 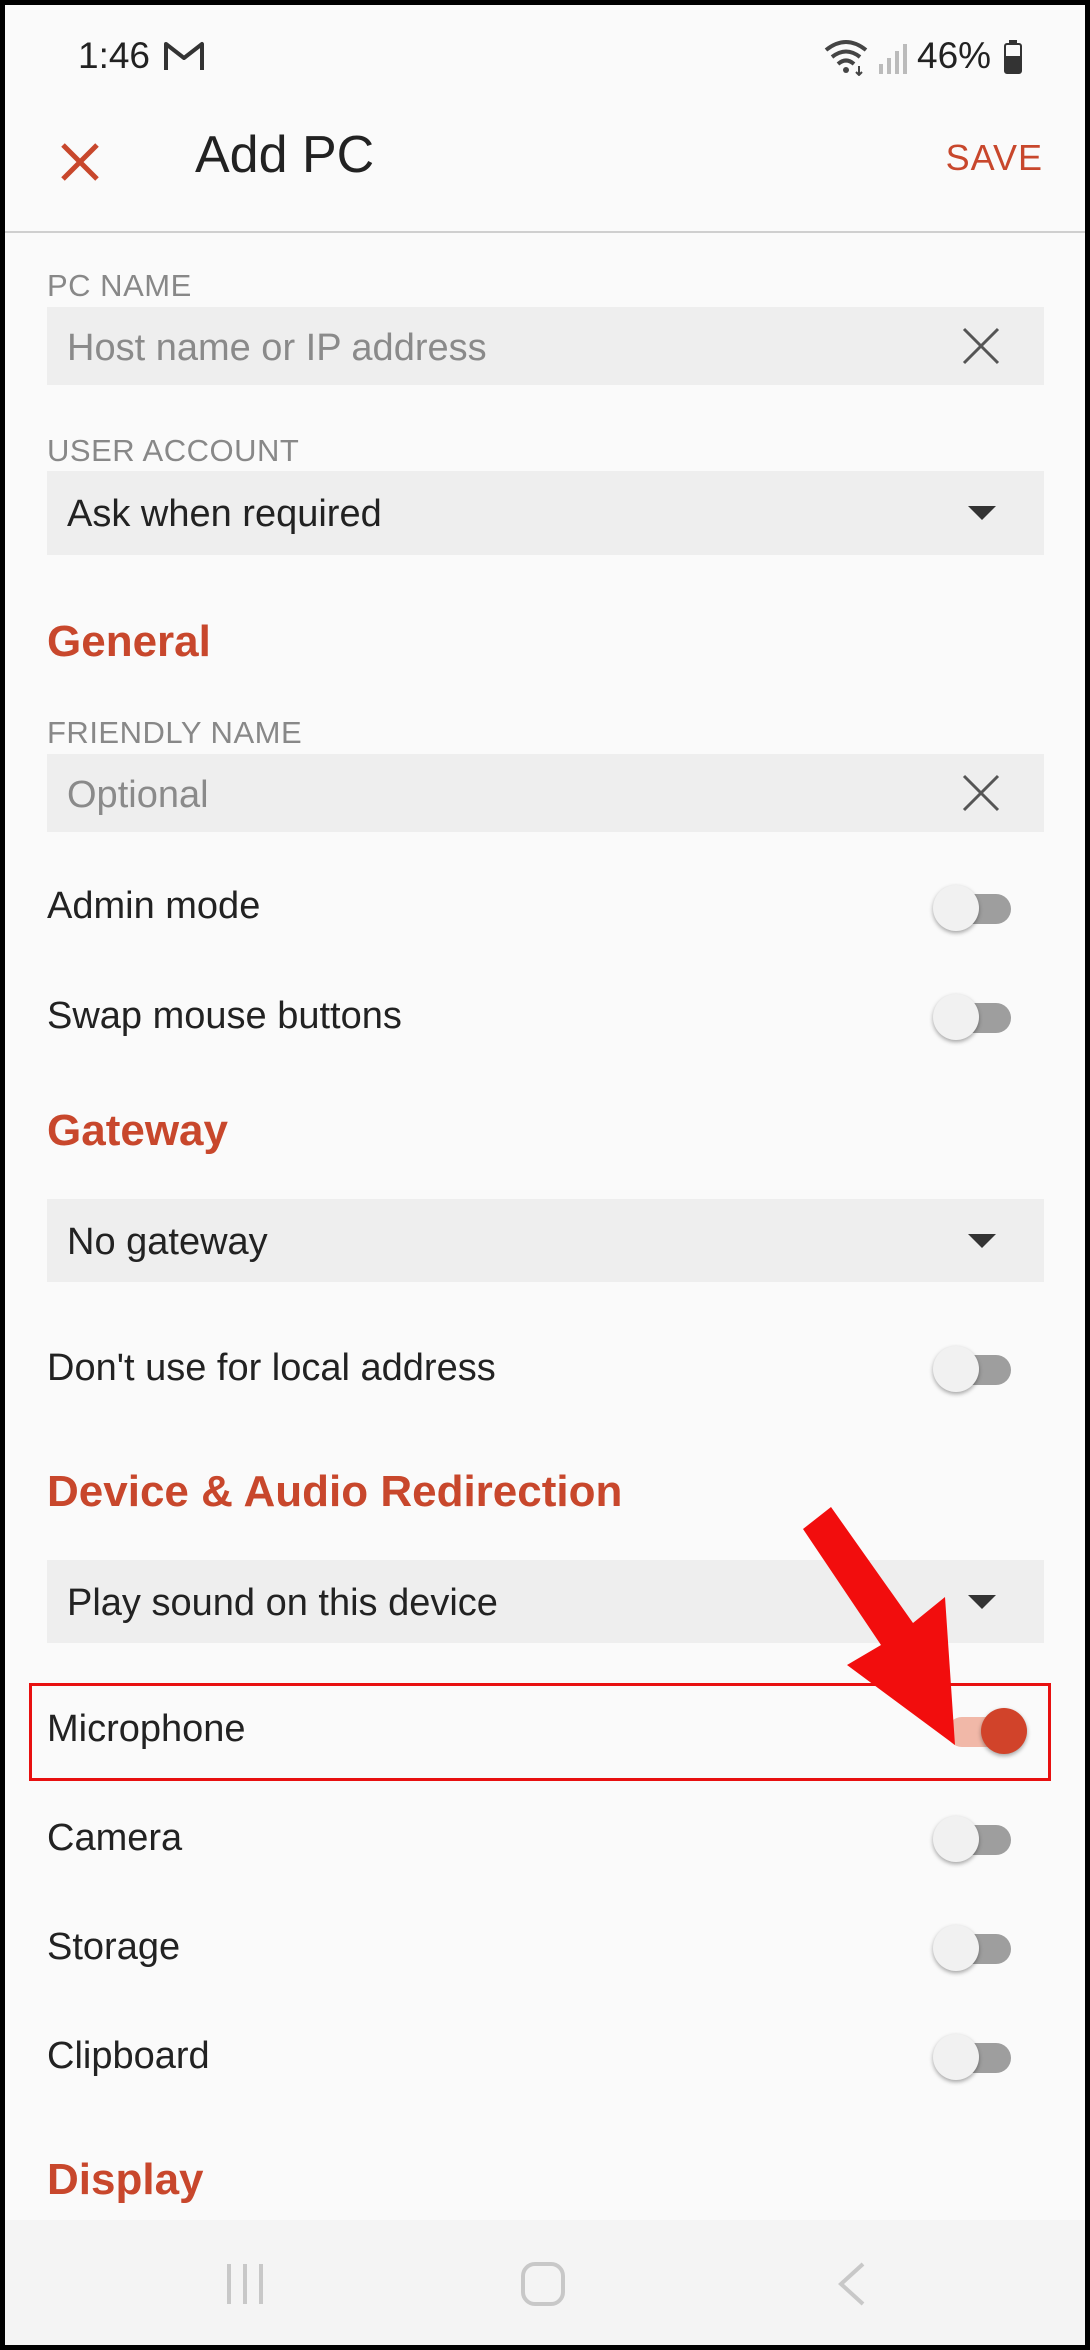 What do you see at coordinates (1013, 57) in the screenshot?
I see `battery-icon` at bounding box center [1013, 57].